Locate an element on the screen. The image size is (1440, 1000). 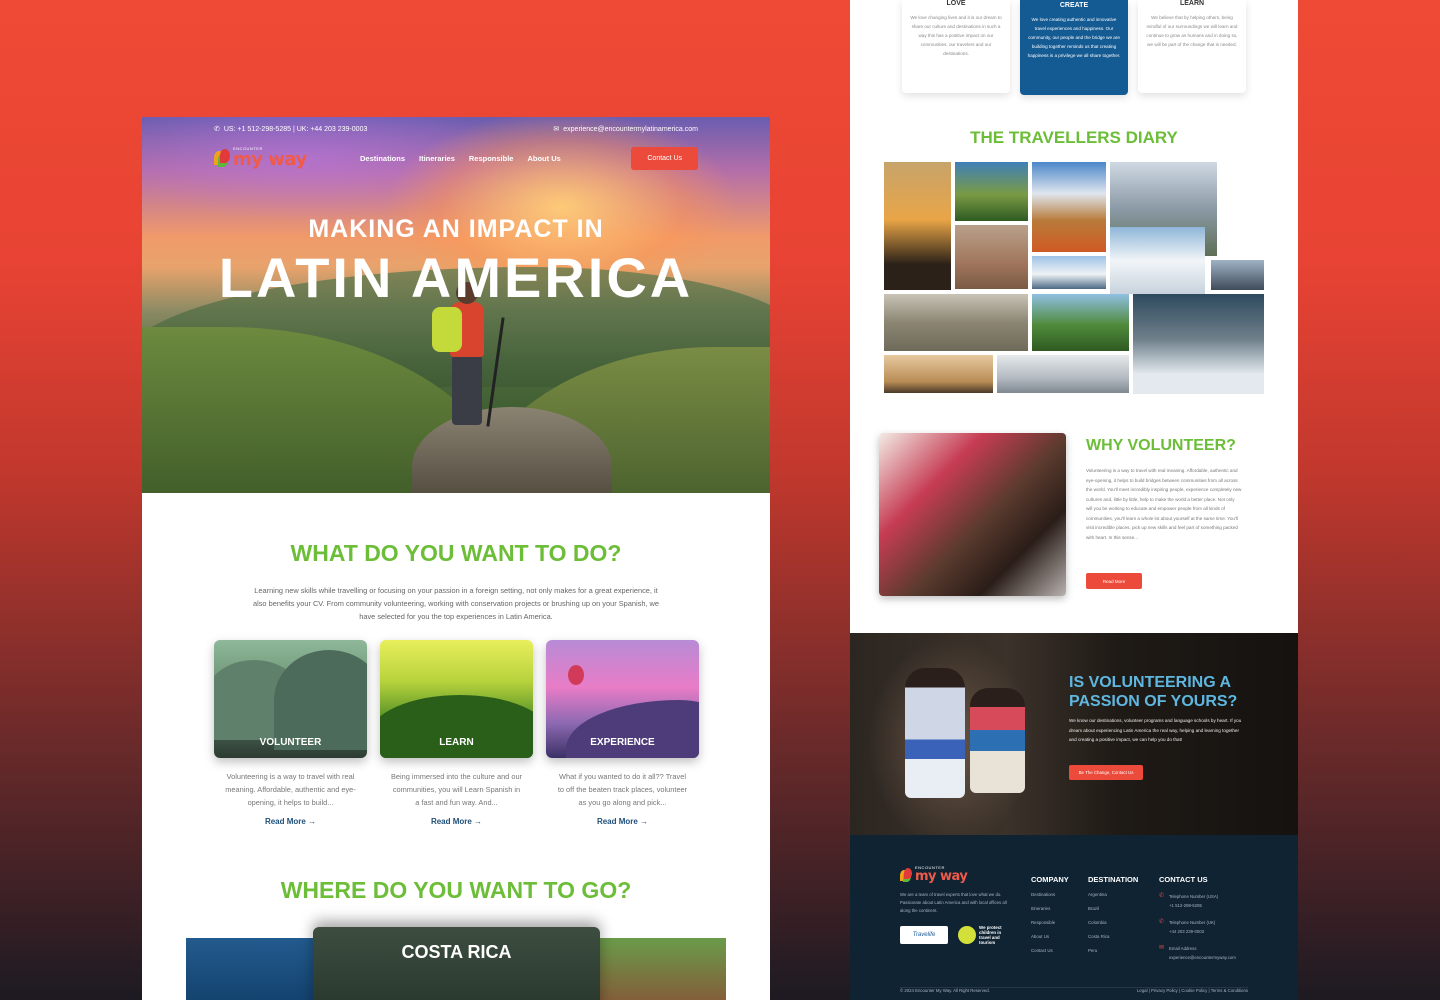
footer-link: Peru is located at coordinates (1113, 950).